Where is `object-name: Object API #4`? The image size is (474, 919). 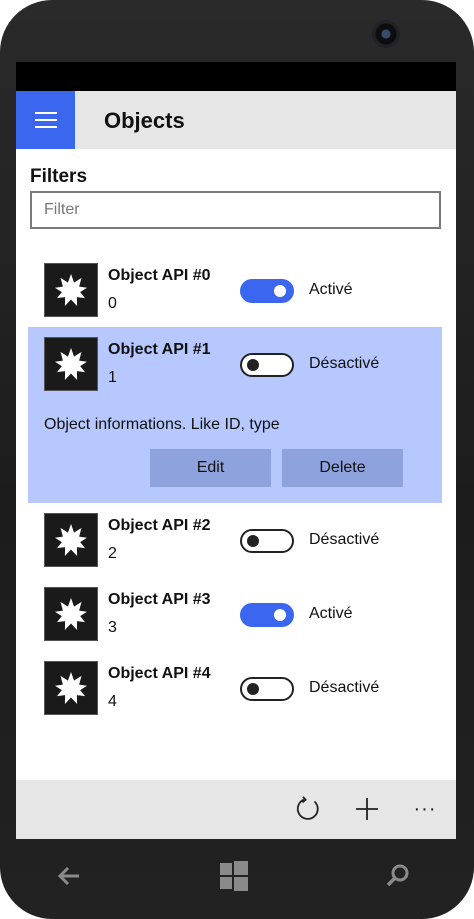 object-name: Object API #4 is located at coordinates (159, 673).